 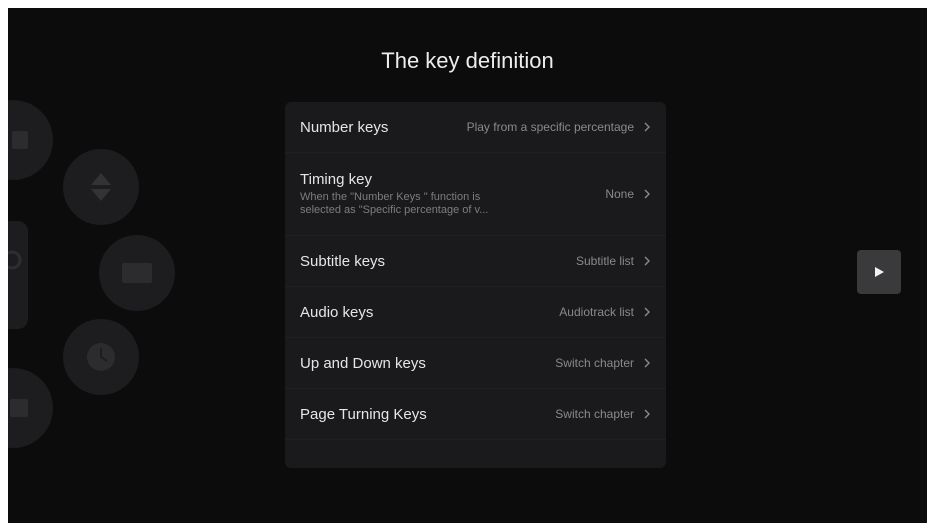 I want to click on setting-label: Number keys, so click(x=344, y=127).